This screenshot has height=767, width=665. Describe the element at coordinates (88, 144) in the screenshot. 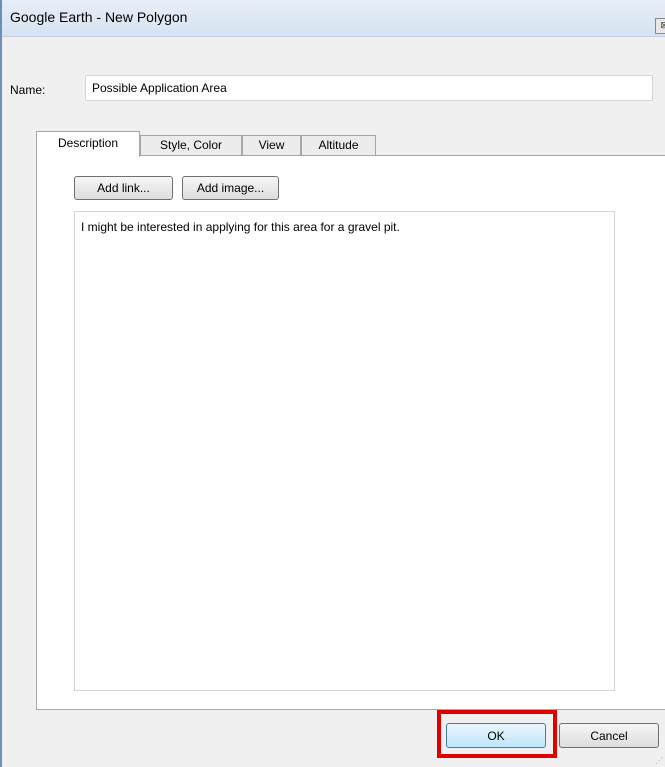

I see `tab-description: Description` at that location.